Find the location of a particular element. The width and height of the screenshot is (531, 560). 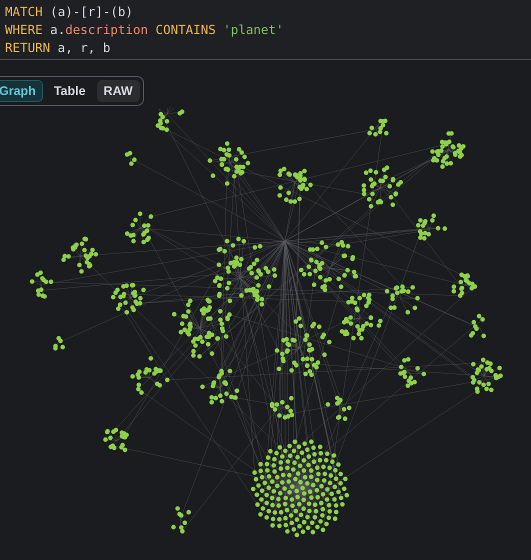

code-line: WHERE a.description CONTAINS 'planet' is located at coordinates (144, 30).